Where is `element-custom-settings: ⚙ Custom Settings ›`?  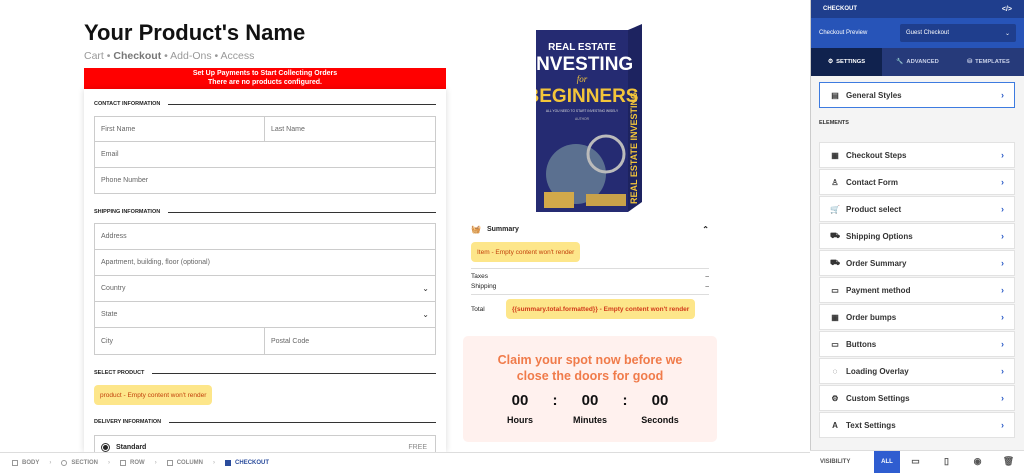
element-custom-settings: ⚙ Custom Settings › is located at coordinates (917, 398).